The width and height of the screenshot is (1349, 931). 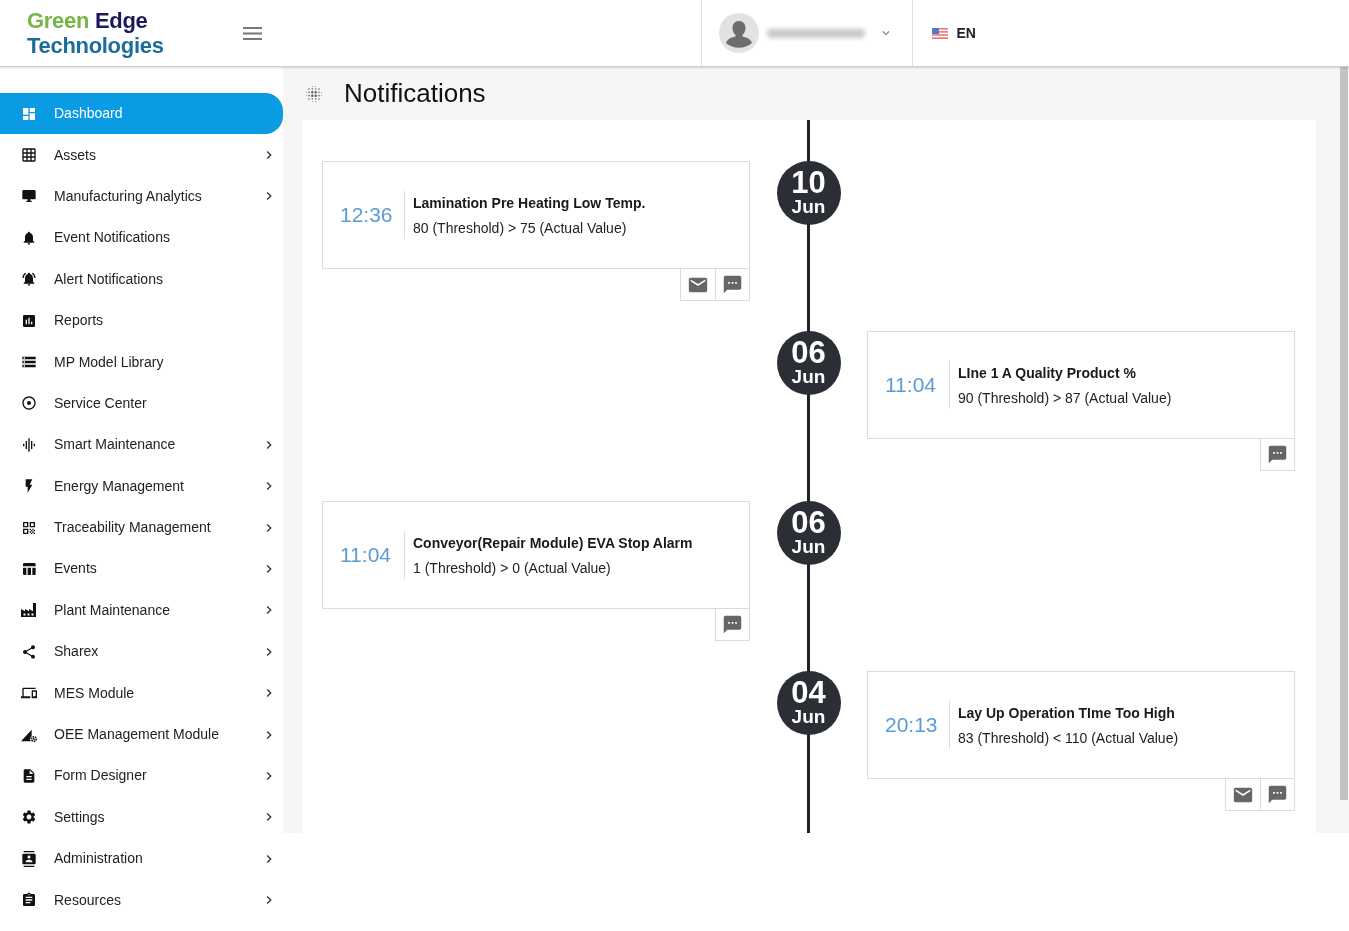 I want to click on notification-detail: 1 (Threshold) > 0 (Actual Value), so click(x=512, y=567).